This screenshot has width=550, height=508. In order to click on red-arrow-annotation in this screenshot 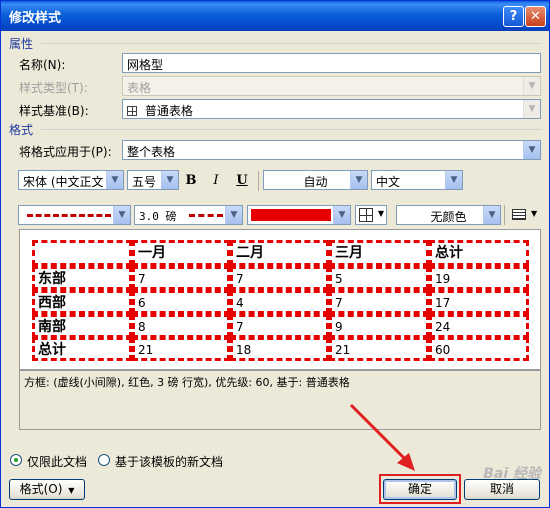, I will do `click(382, 437)`.